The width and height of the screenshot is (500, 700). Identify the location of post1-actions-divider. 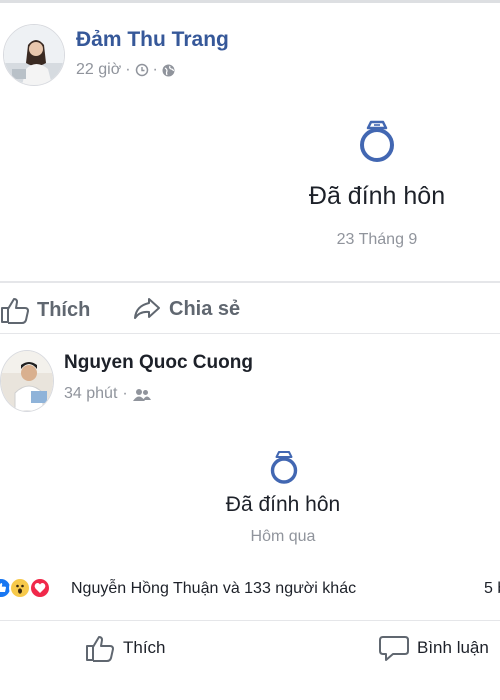
(250, 282).